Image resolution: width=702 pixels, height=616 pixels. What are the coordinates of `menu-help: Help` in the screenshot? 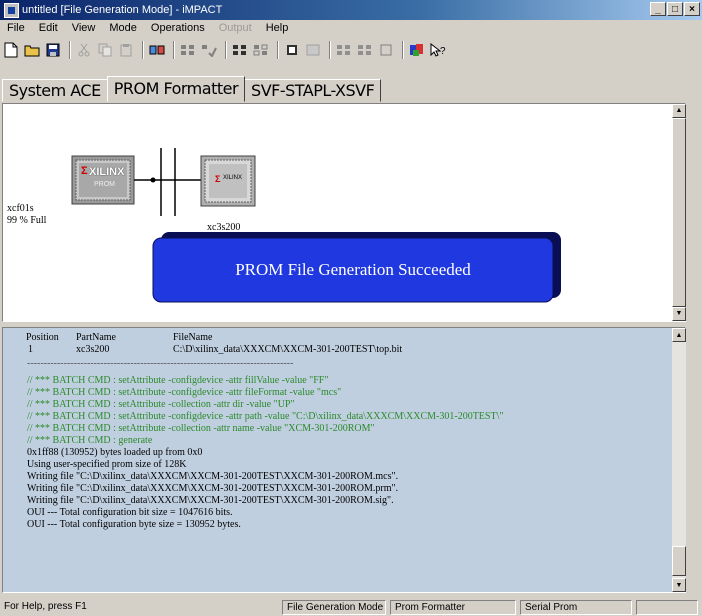 It's located at (277, 29).